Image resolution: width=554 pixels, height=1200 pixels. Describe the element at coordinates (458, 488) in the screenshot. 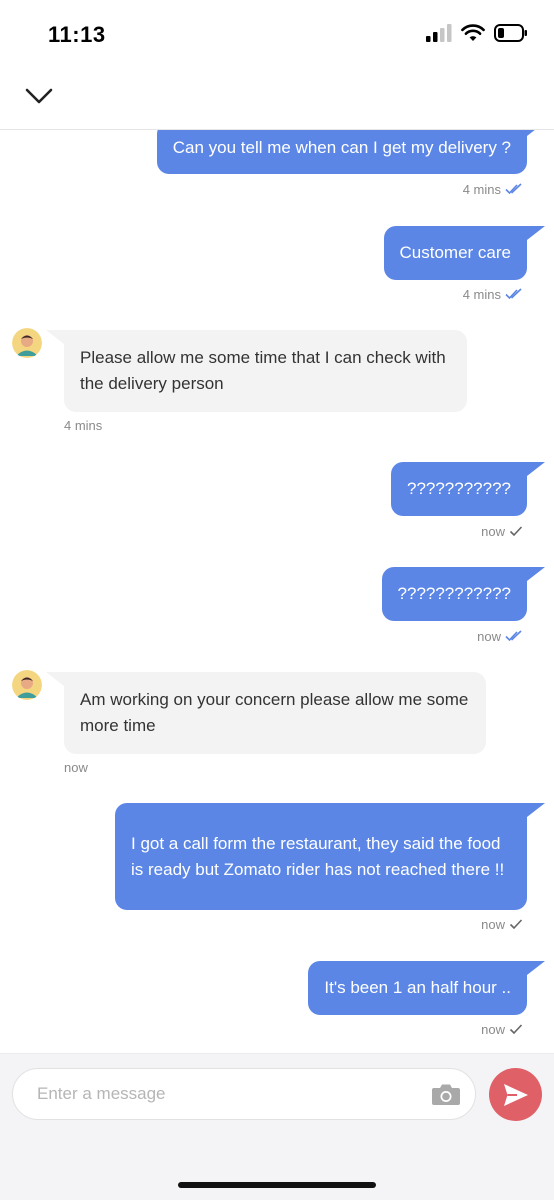

I see `message-text: ???????????` at that location.